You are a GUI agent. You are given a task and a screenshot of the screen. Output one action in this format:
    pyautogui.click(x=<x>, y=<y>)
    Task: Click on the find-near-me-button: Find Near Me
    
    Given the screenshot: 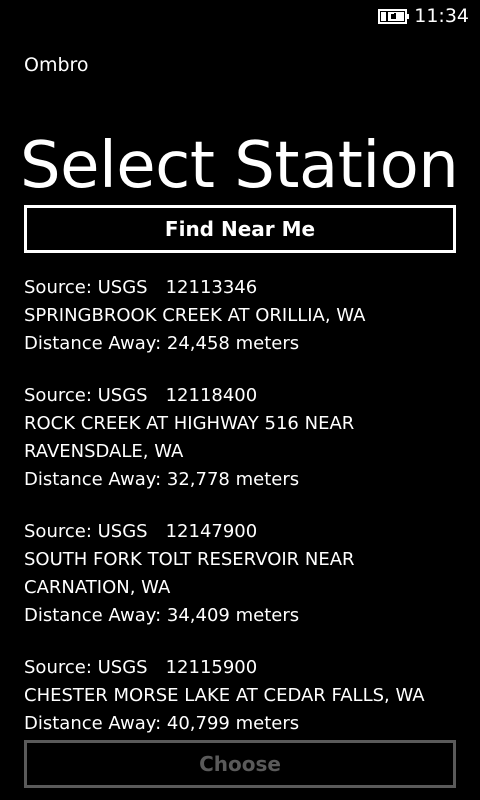 What is the action you would take?
    pyautogui.click(x=240, y=229)
    